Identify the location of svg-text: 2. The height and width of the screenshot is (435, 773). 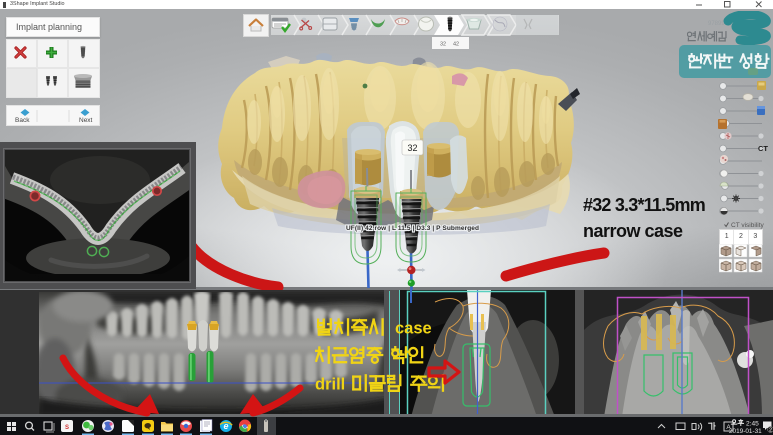
(770, 431).